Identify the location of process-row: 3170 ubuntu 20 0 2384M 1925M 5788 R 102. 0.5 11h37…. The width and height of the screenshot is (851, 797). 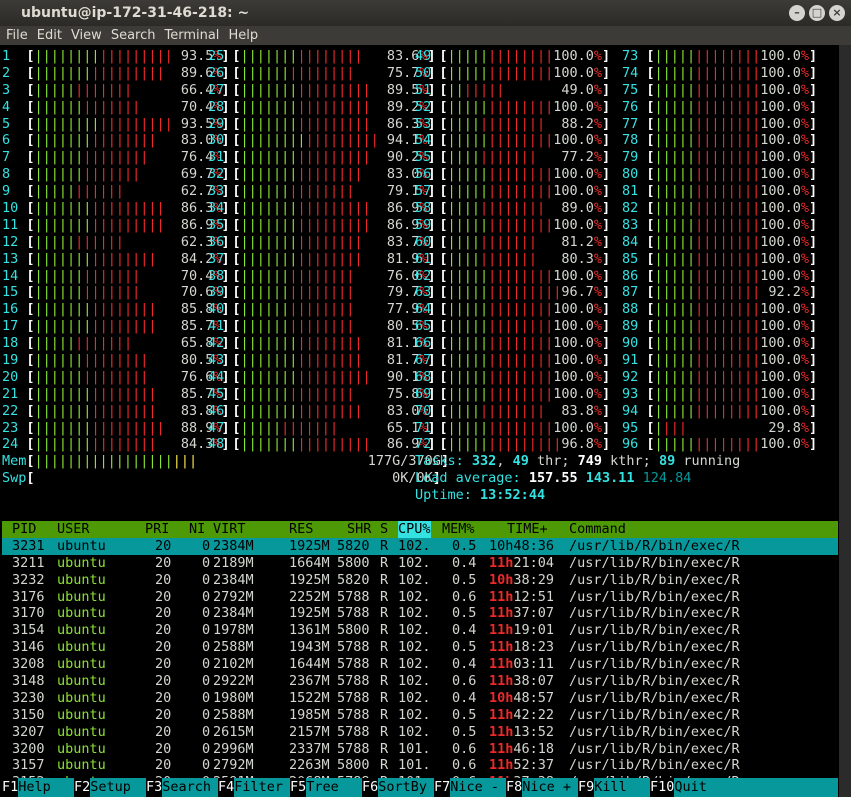
(420, 613).